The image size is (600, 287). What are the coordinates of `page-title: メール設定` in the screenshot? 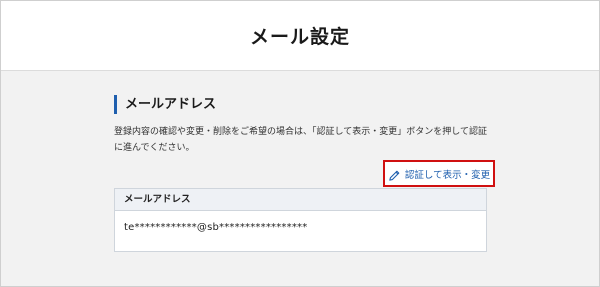 It's located at (299, 37).